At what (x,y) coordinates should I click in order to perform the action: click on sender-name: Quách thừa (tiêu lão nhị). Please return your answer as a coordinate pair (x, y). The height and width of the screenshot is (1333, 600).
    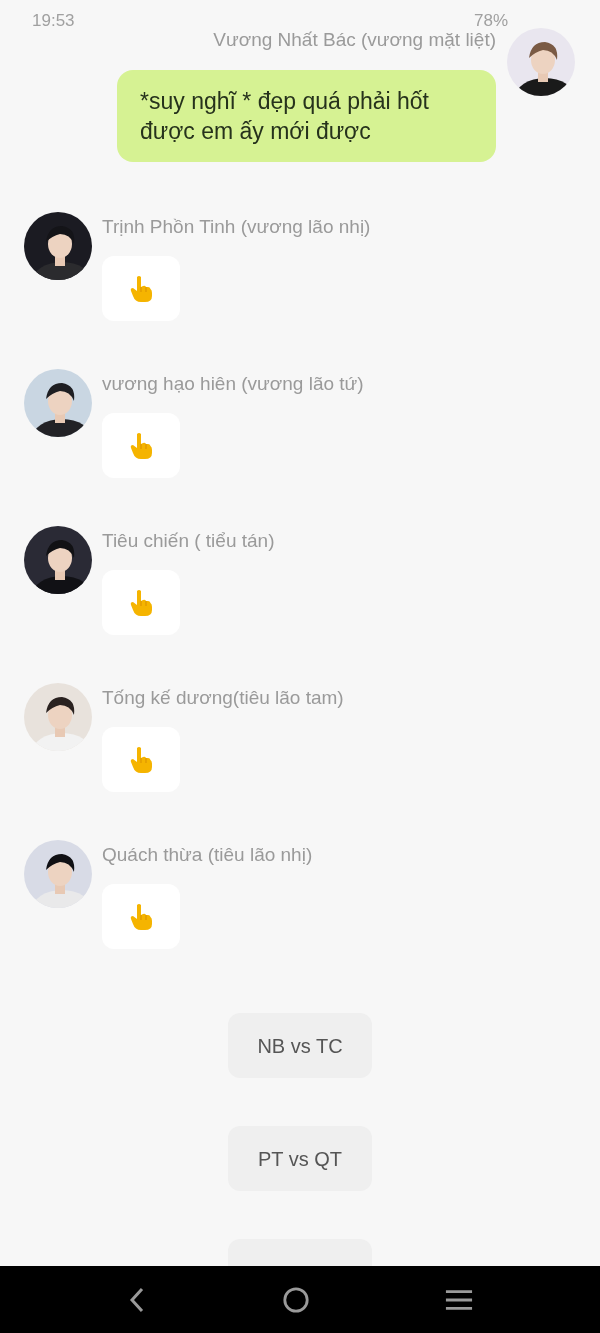
    Looking at the image, I should click on (207, 855).